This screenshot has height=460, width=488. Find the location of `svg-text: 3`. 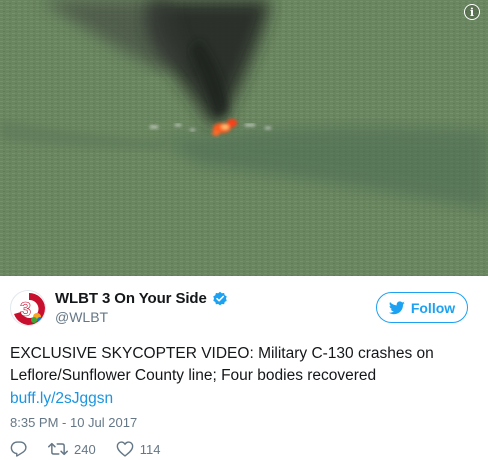

svg-text: 3 is located at coordinates (25, 310).